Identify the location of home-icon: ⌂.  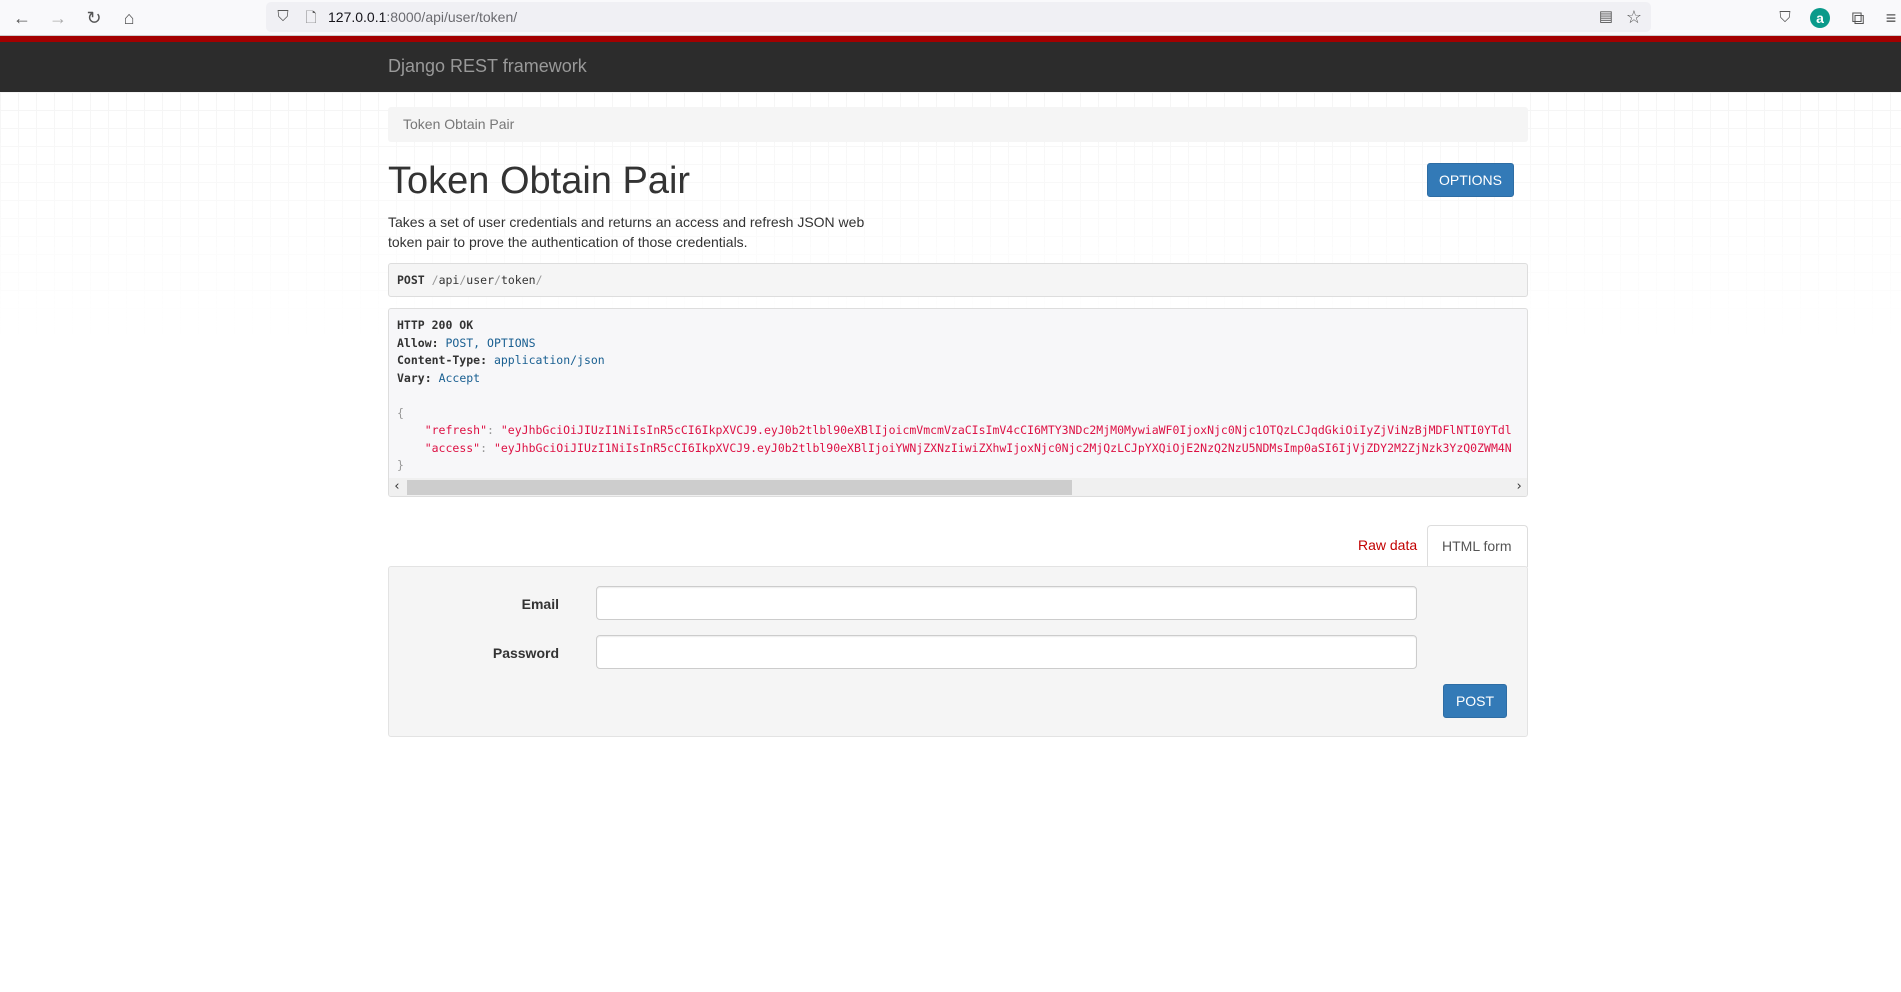
(129, 18).